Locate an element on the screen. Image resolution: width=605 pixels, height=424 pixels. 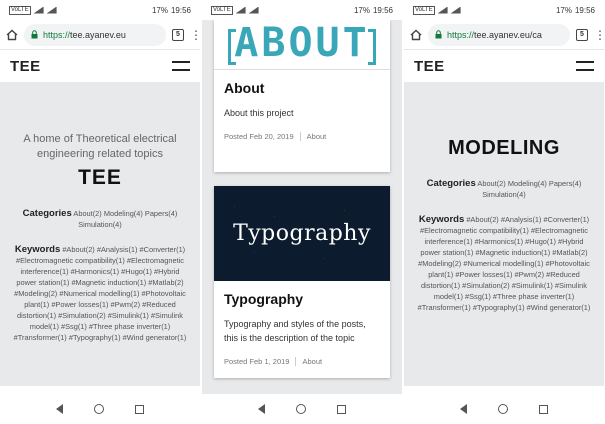
url-field: https://tee.ayanev.eu/ca is located at coordinates (499, 34).